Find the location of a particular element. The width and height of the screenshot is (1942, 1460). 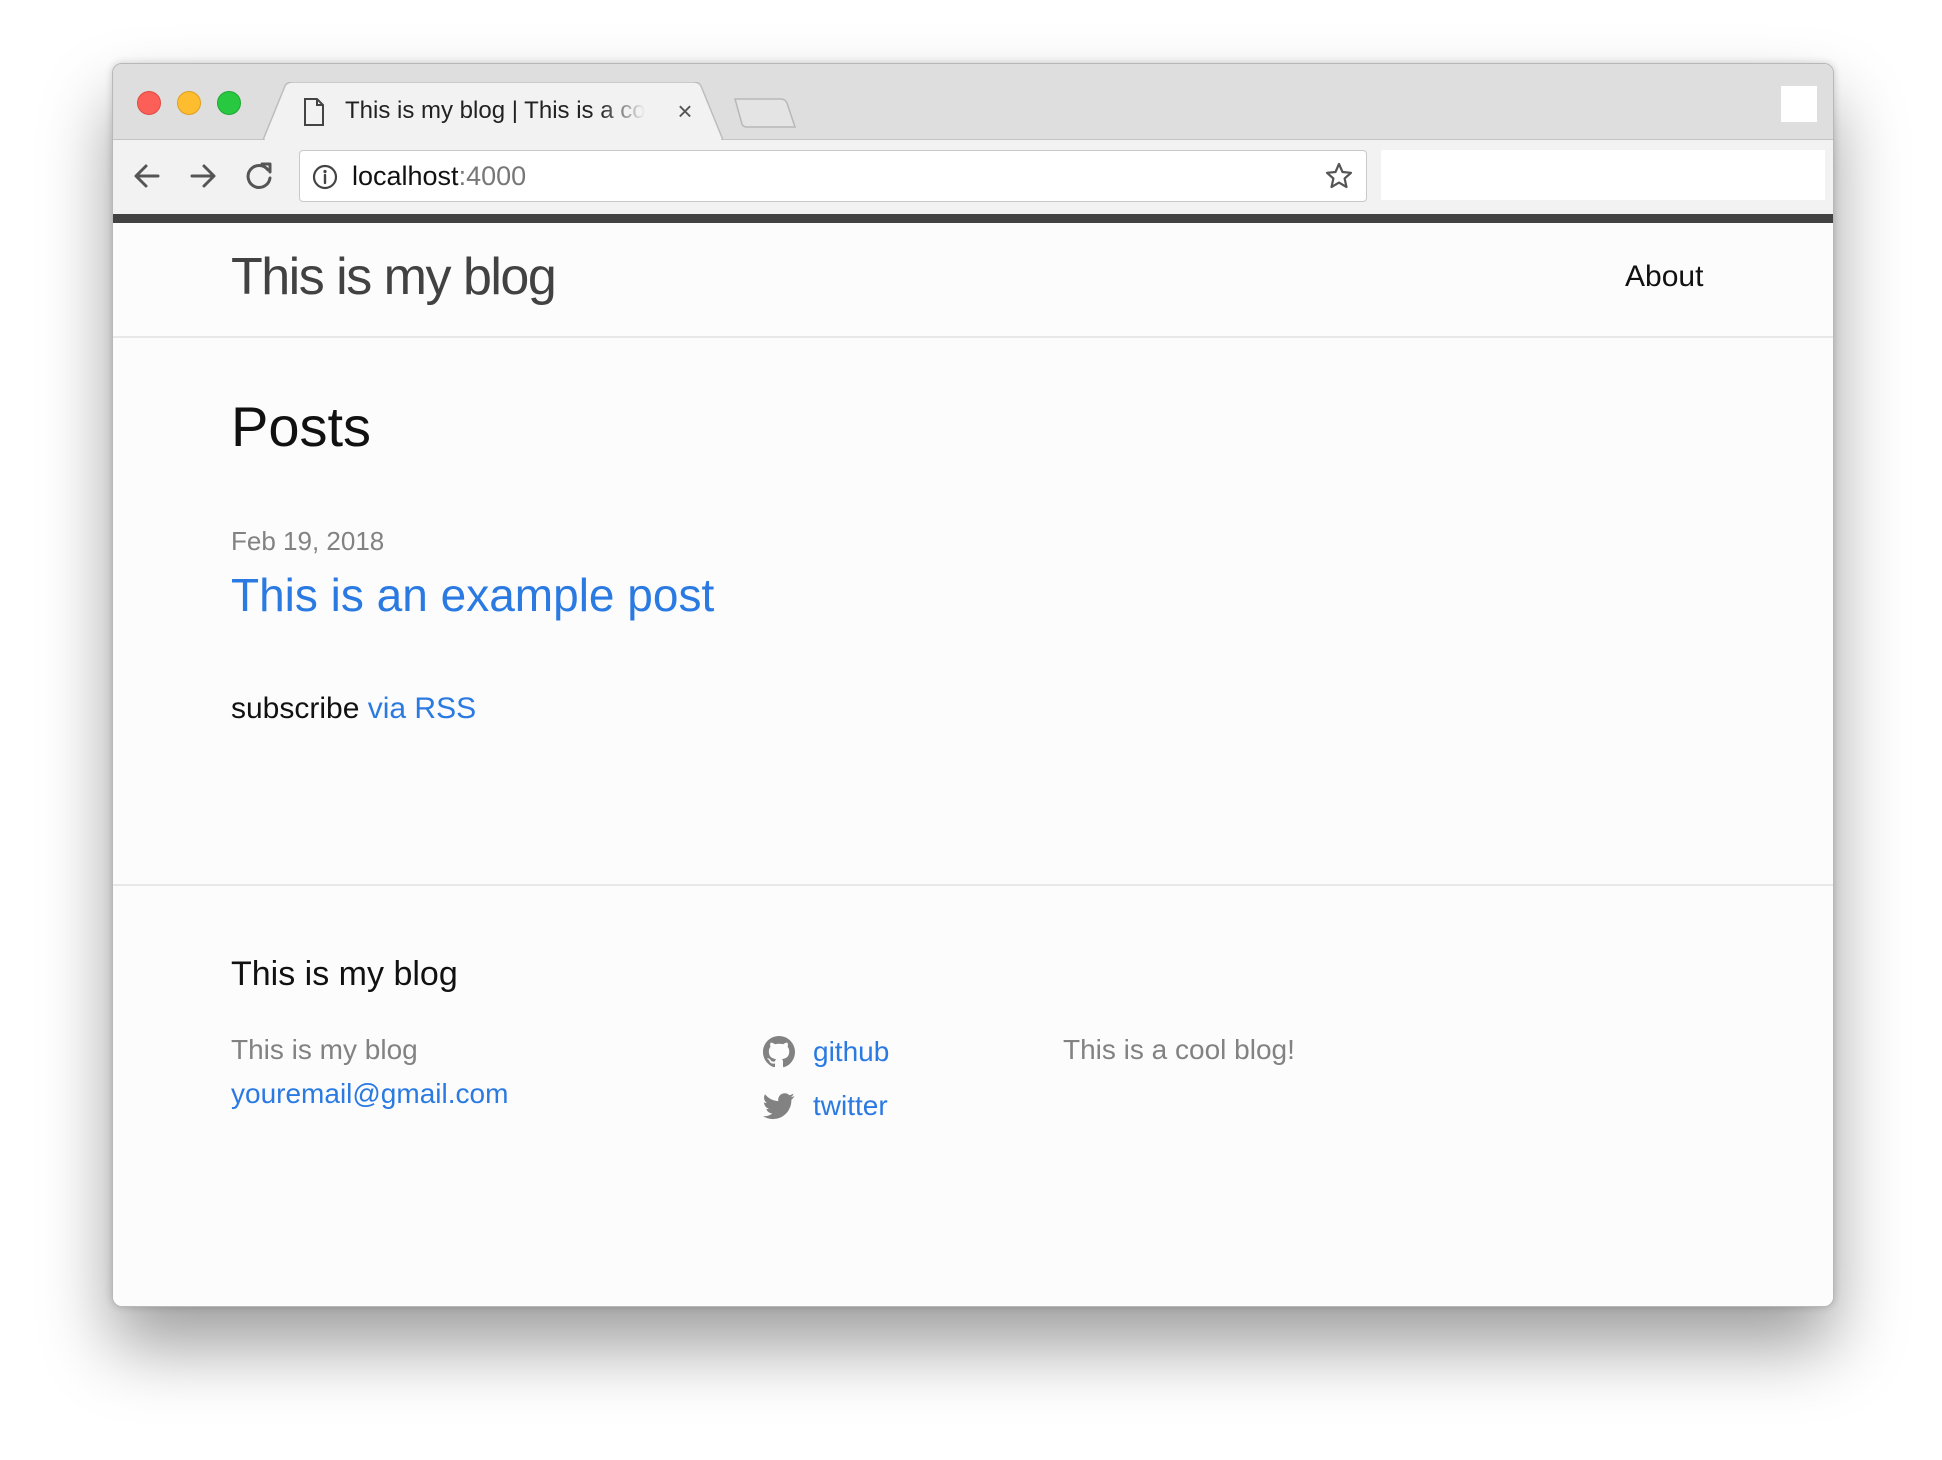

post-date: Feb 19, 2018 is located at coordinates (308, 541).